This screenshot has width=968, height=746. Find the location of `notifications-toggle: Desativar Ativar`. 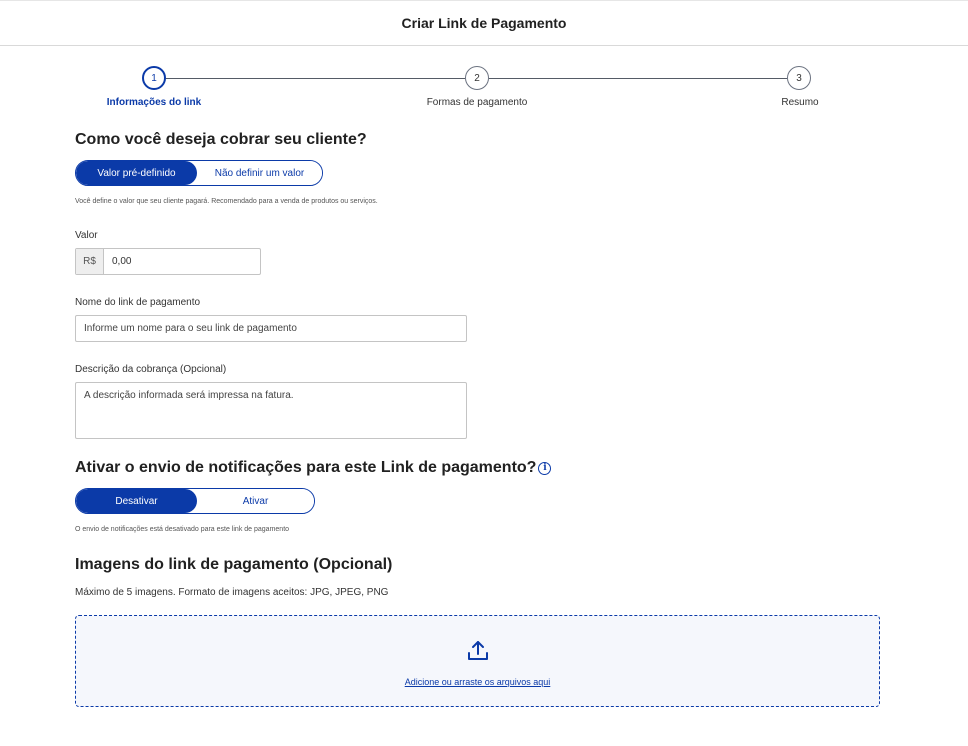

notifications-toggle: Desativar Ativar is located at coordinates (195, 501).